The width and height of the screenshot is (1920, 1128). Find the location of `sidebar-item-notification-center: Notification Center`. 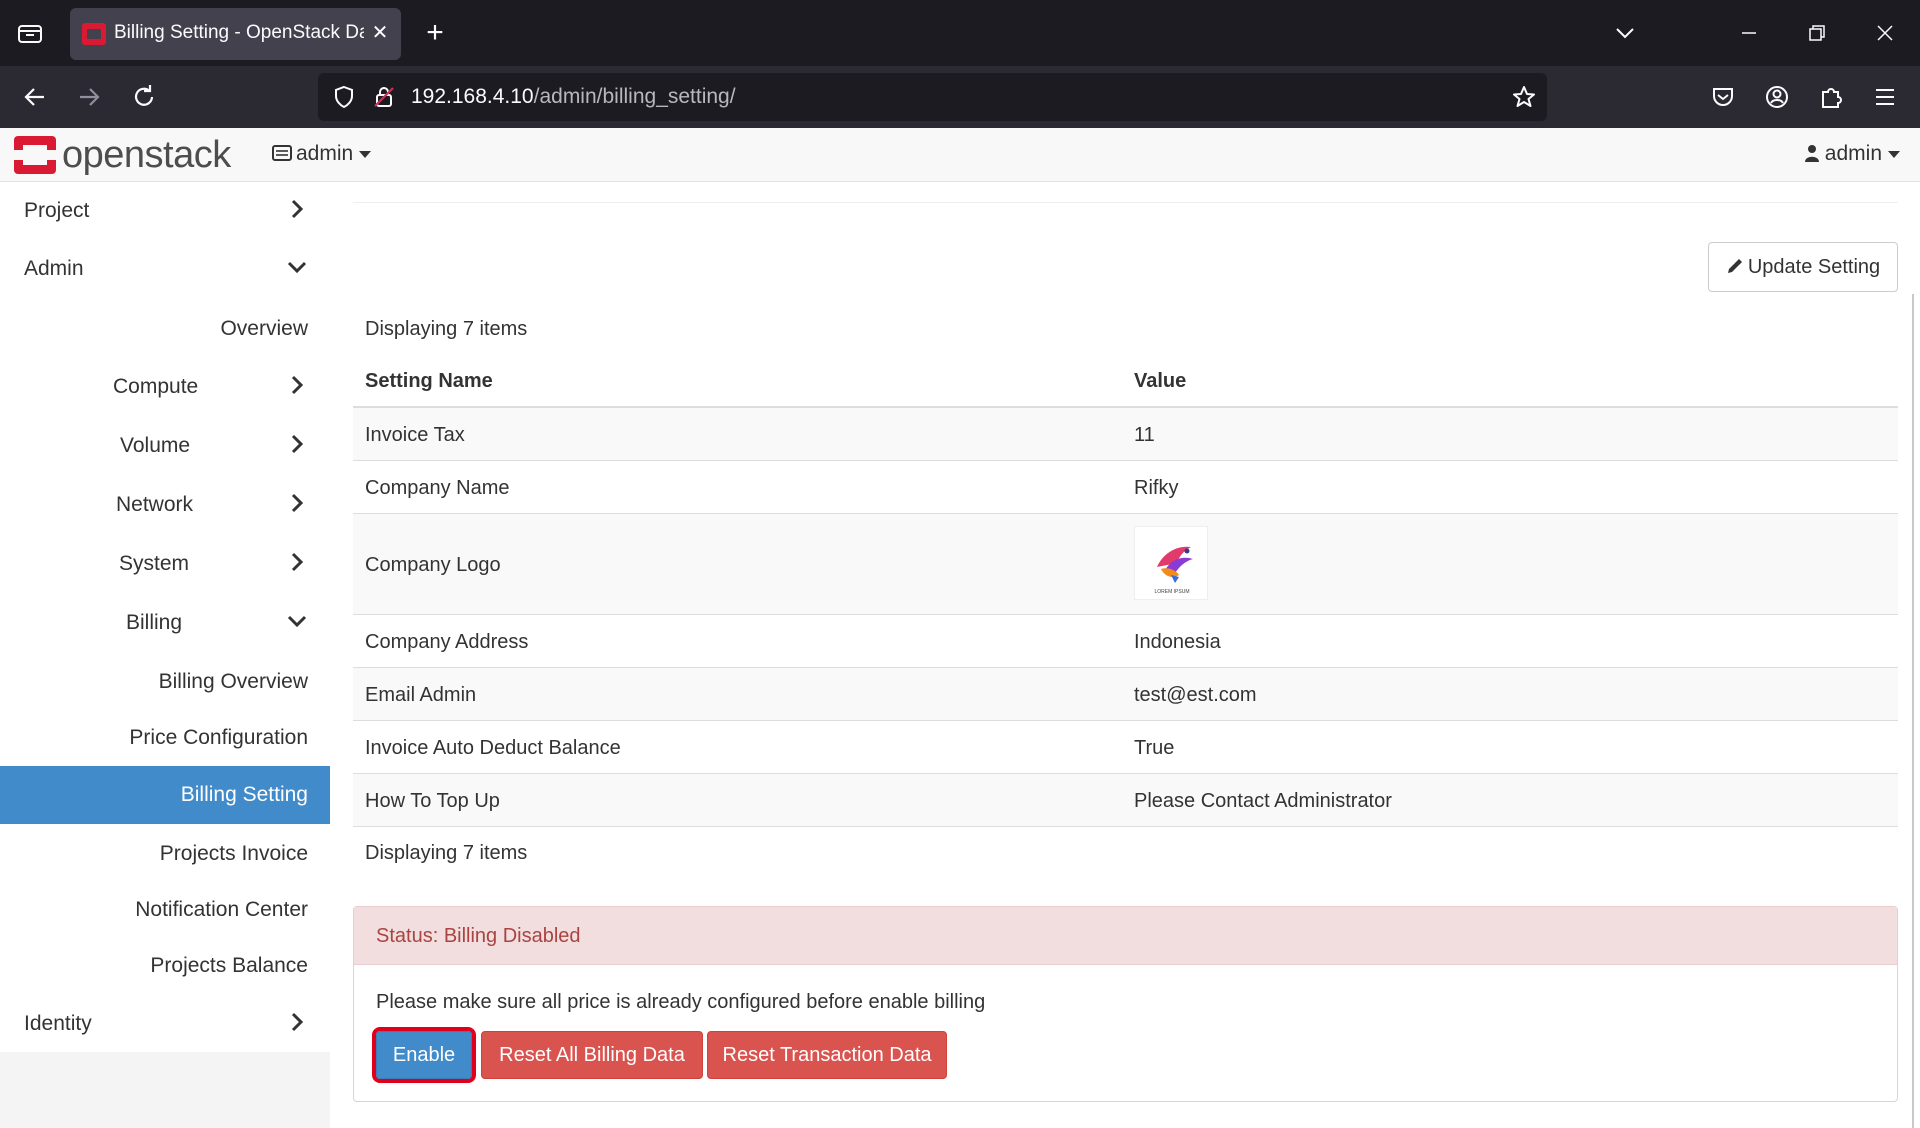

sidebar-item-notification-center: Notification Center is located at coordinates (165, 909).